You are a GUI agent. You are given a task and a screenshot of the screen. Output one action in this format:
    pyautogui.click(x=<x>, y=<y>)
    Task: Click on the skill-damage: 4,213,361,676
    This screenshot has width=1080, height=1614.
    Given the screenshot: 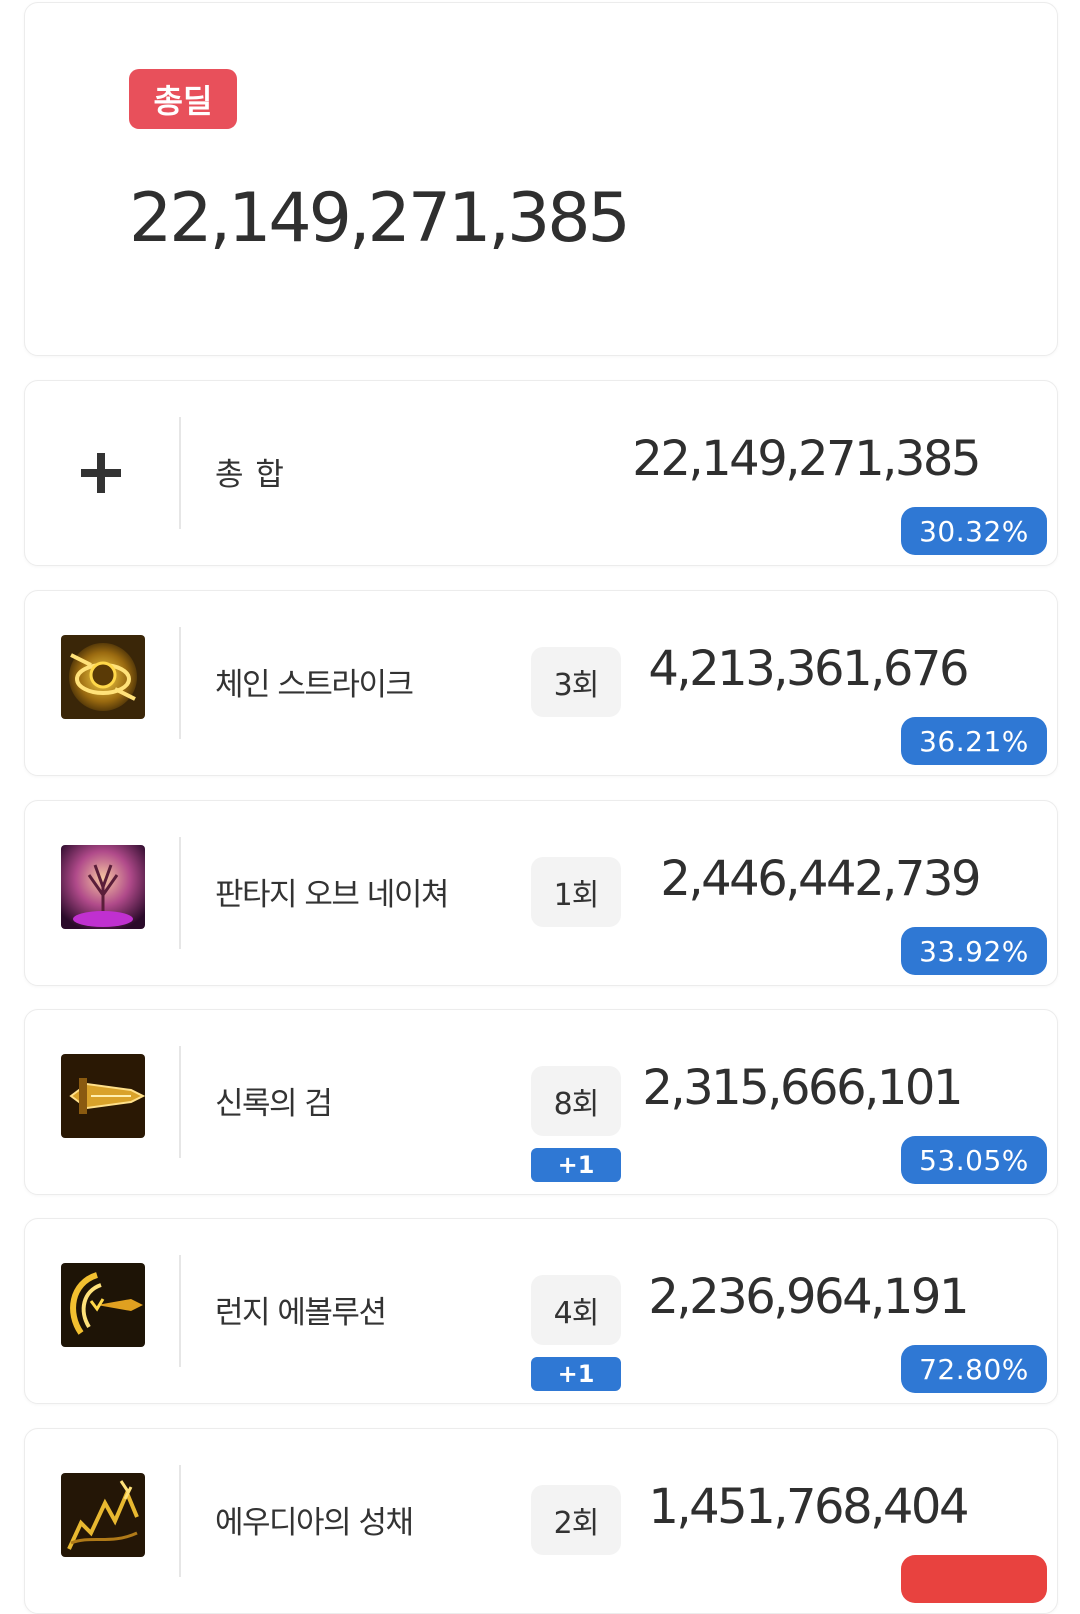 What is the action you would take?
    pyautogui.click(x=808, y=669)
    